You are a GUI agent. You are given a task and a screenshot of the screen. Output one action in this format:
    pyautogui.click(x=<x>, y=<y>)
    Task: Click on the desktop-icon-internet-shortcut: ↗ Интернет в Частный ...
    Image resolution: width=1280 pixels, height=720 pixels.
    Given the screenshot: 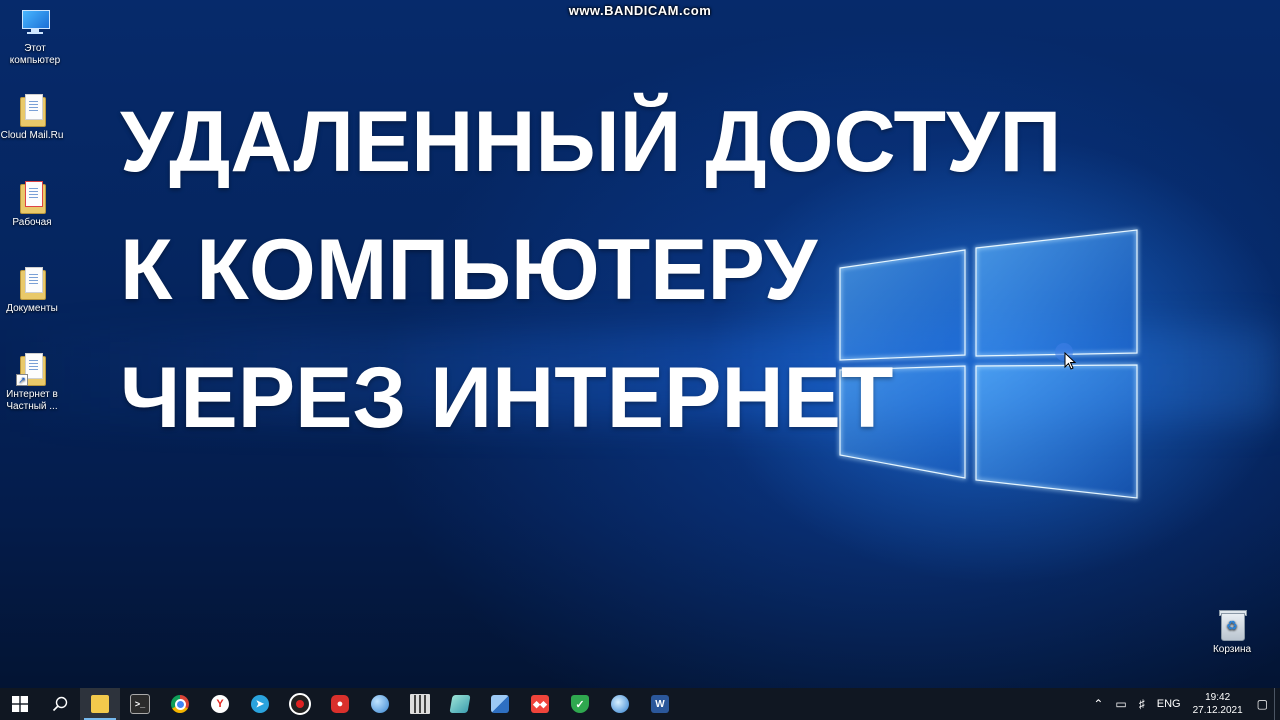 What is the action you would take?
    pyautogui.click(x=33, y=382)
    